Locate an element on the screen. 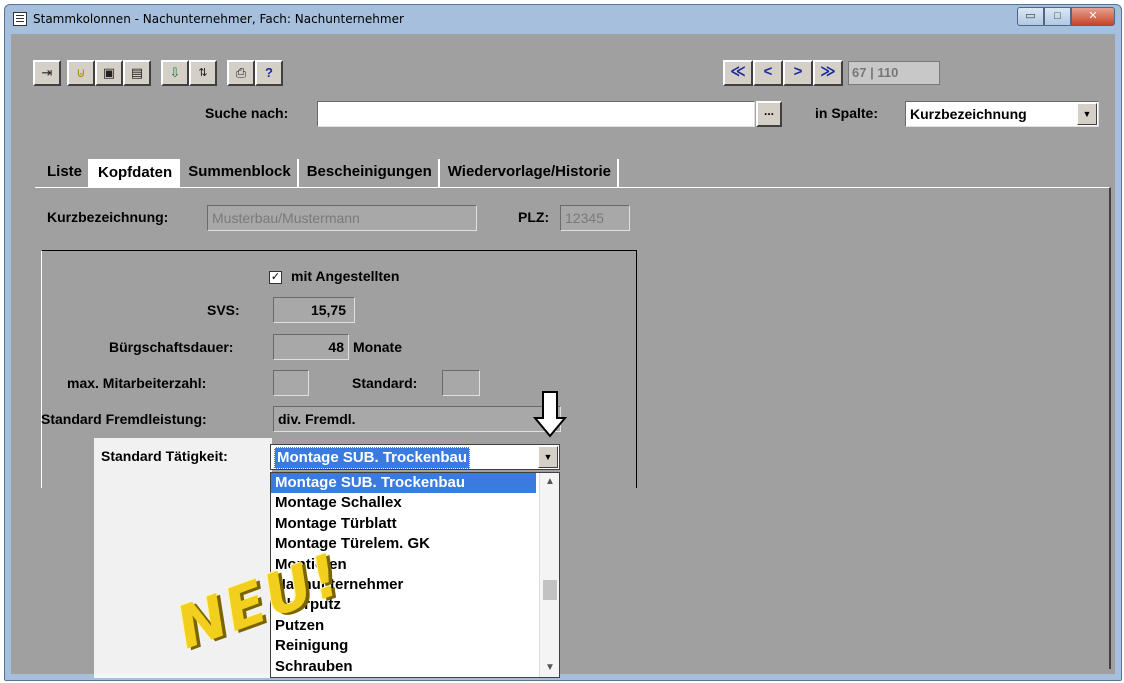 The image size is (1124, 683). search-input is located at coordinates (536, 114).